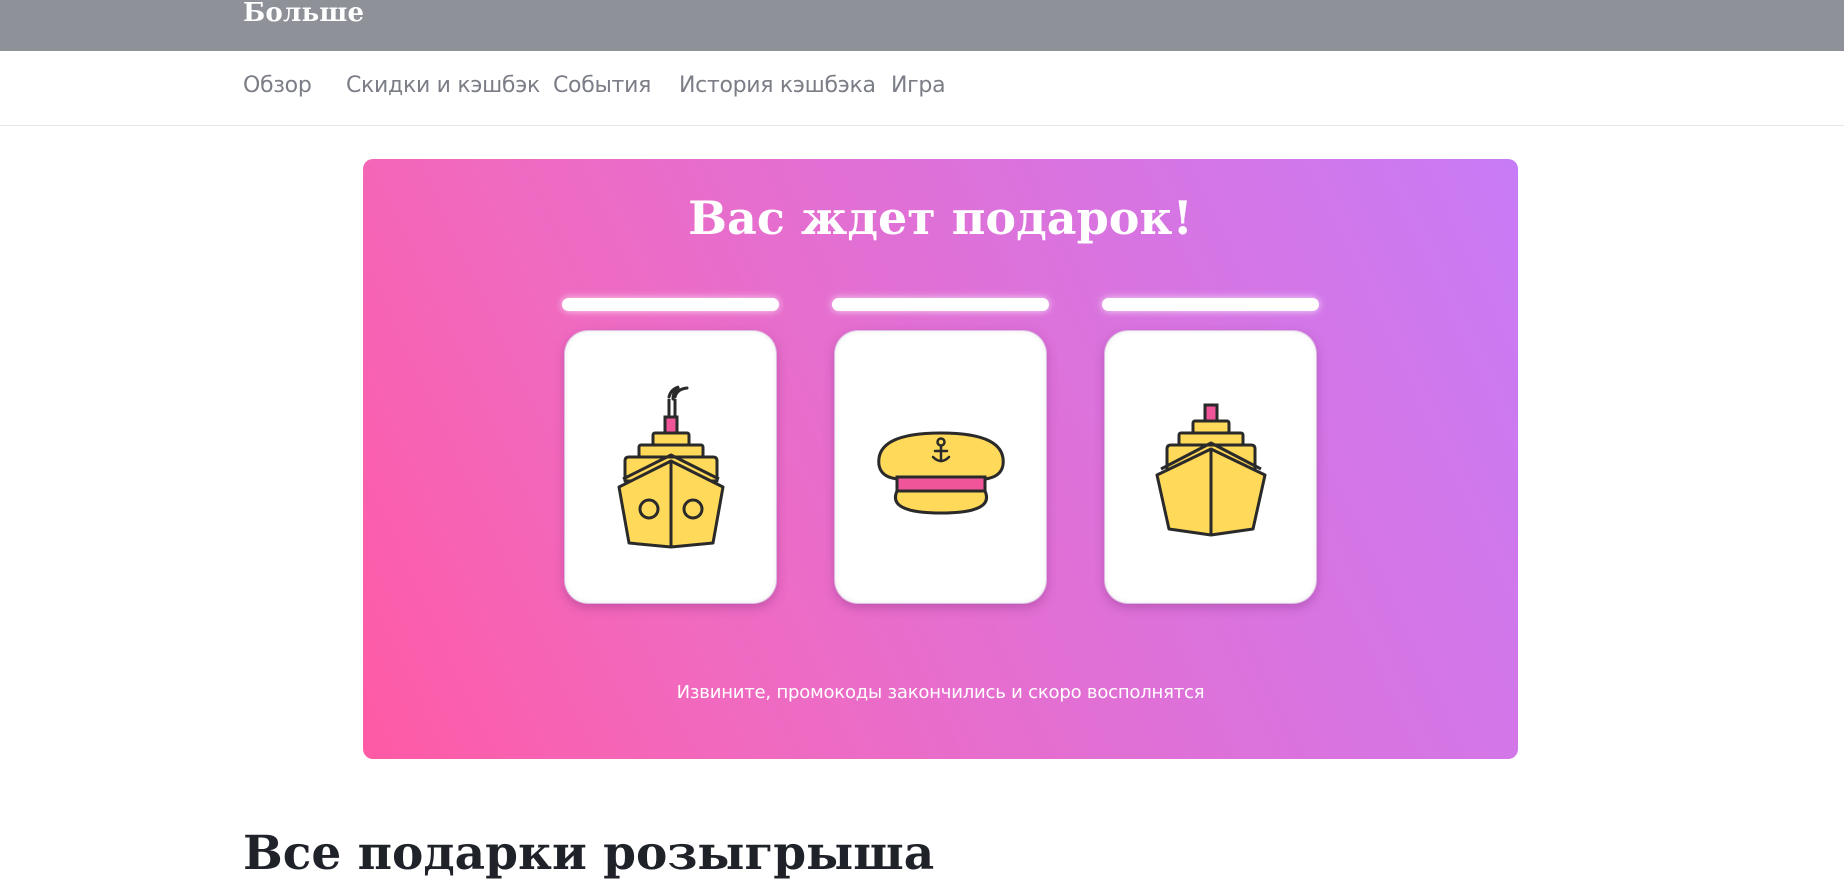 Image resolution: width=1844 pixels, height=882 pixels. Describe the element at coordinates (1211, 470) in the screenshot. I see `ship-icon` at that location.